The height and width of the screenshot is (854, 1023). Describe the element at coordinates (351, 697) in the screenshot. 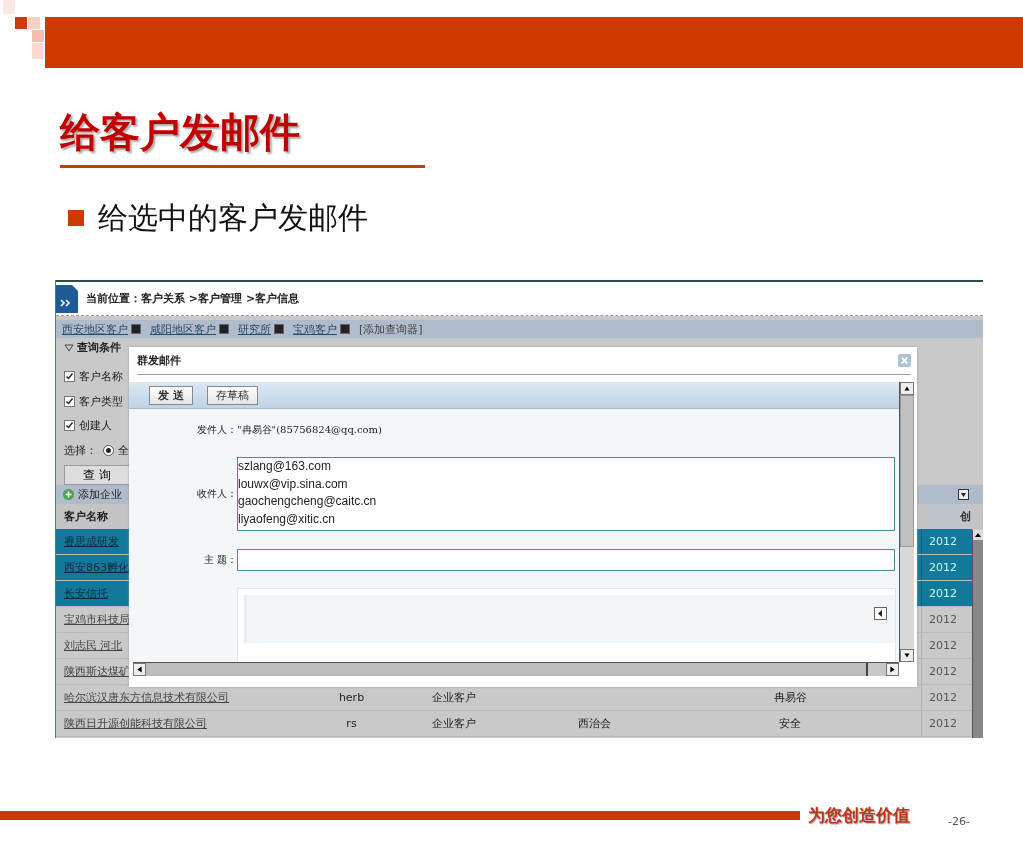

I see `table-cell: herb` at that location.